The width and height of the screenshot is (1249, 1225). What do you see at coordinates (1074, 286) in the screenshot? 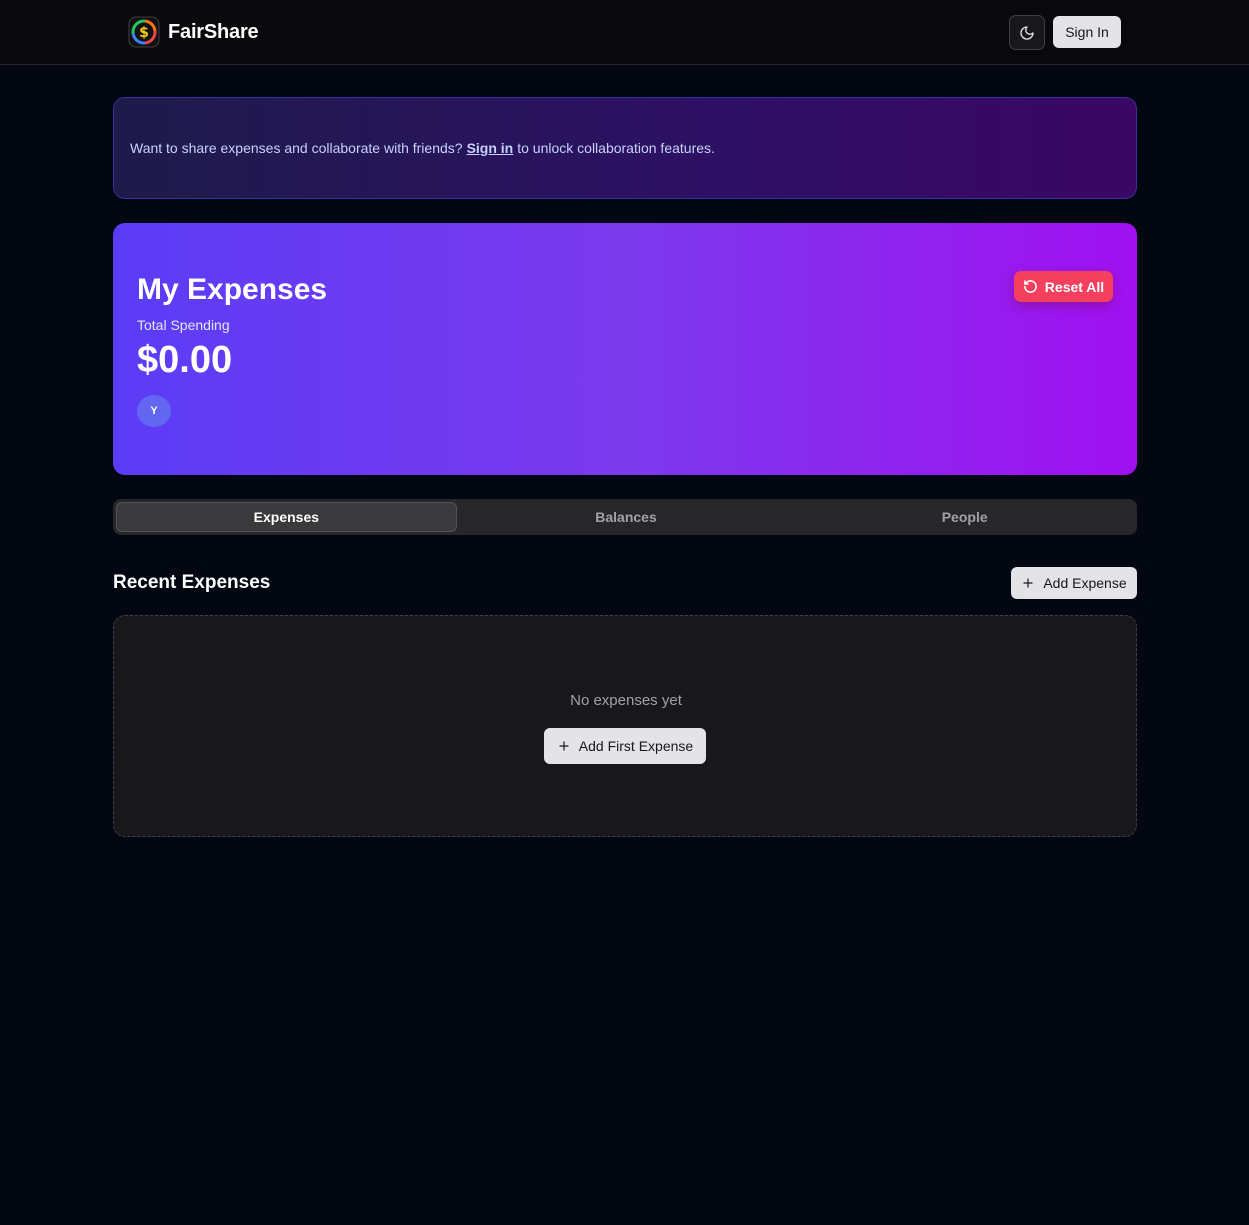
I see `reset-all-label: Reset All` at bounding box center [1074, 286].